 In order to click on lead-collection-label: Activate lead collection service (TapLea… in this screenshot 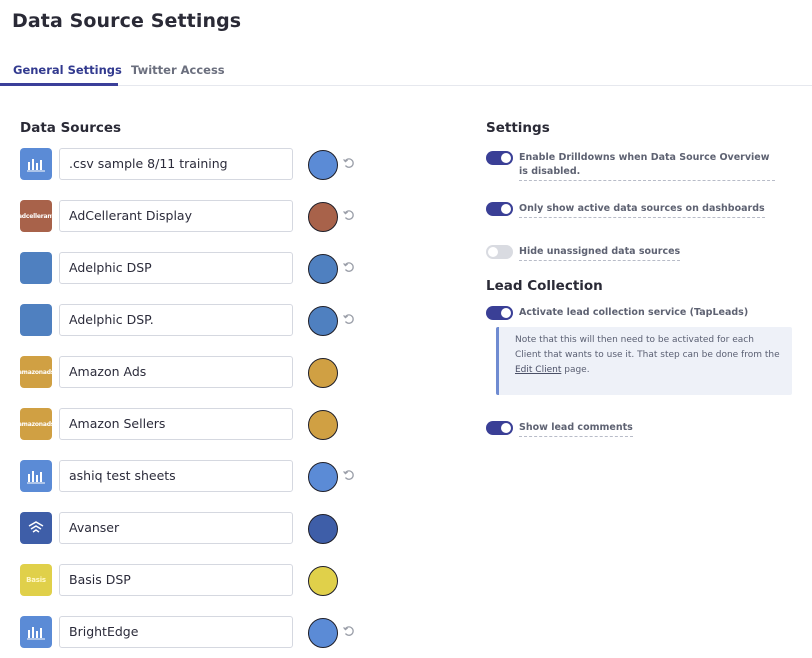, I will do `click(634, 312)`.